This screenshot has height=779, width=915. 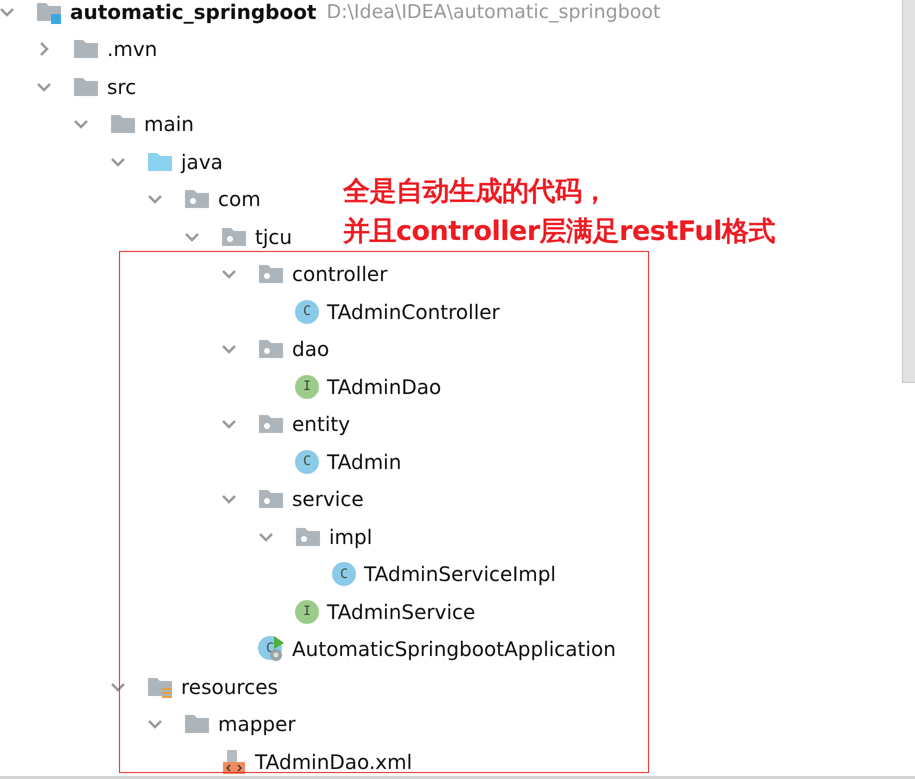 I want to click on tree-item-label: TAdminService, so click(x=401, y=612).